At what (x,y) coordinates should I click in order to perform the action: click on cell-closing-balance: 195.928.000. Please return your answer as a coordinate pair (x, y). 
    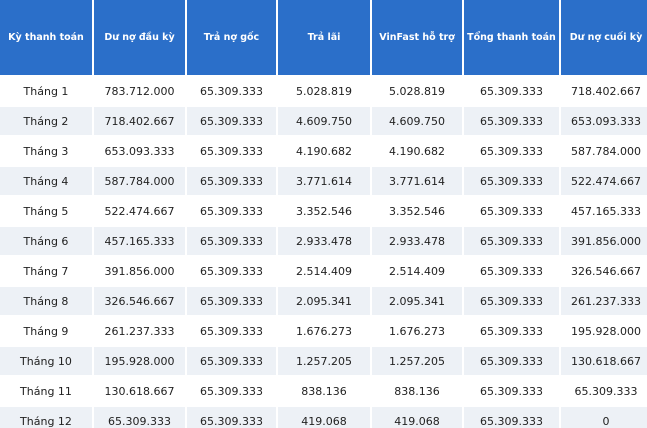
    Looking at the image, I should click on (604, 332).